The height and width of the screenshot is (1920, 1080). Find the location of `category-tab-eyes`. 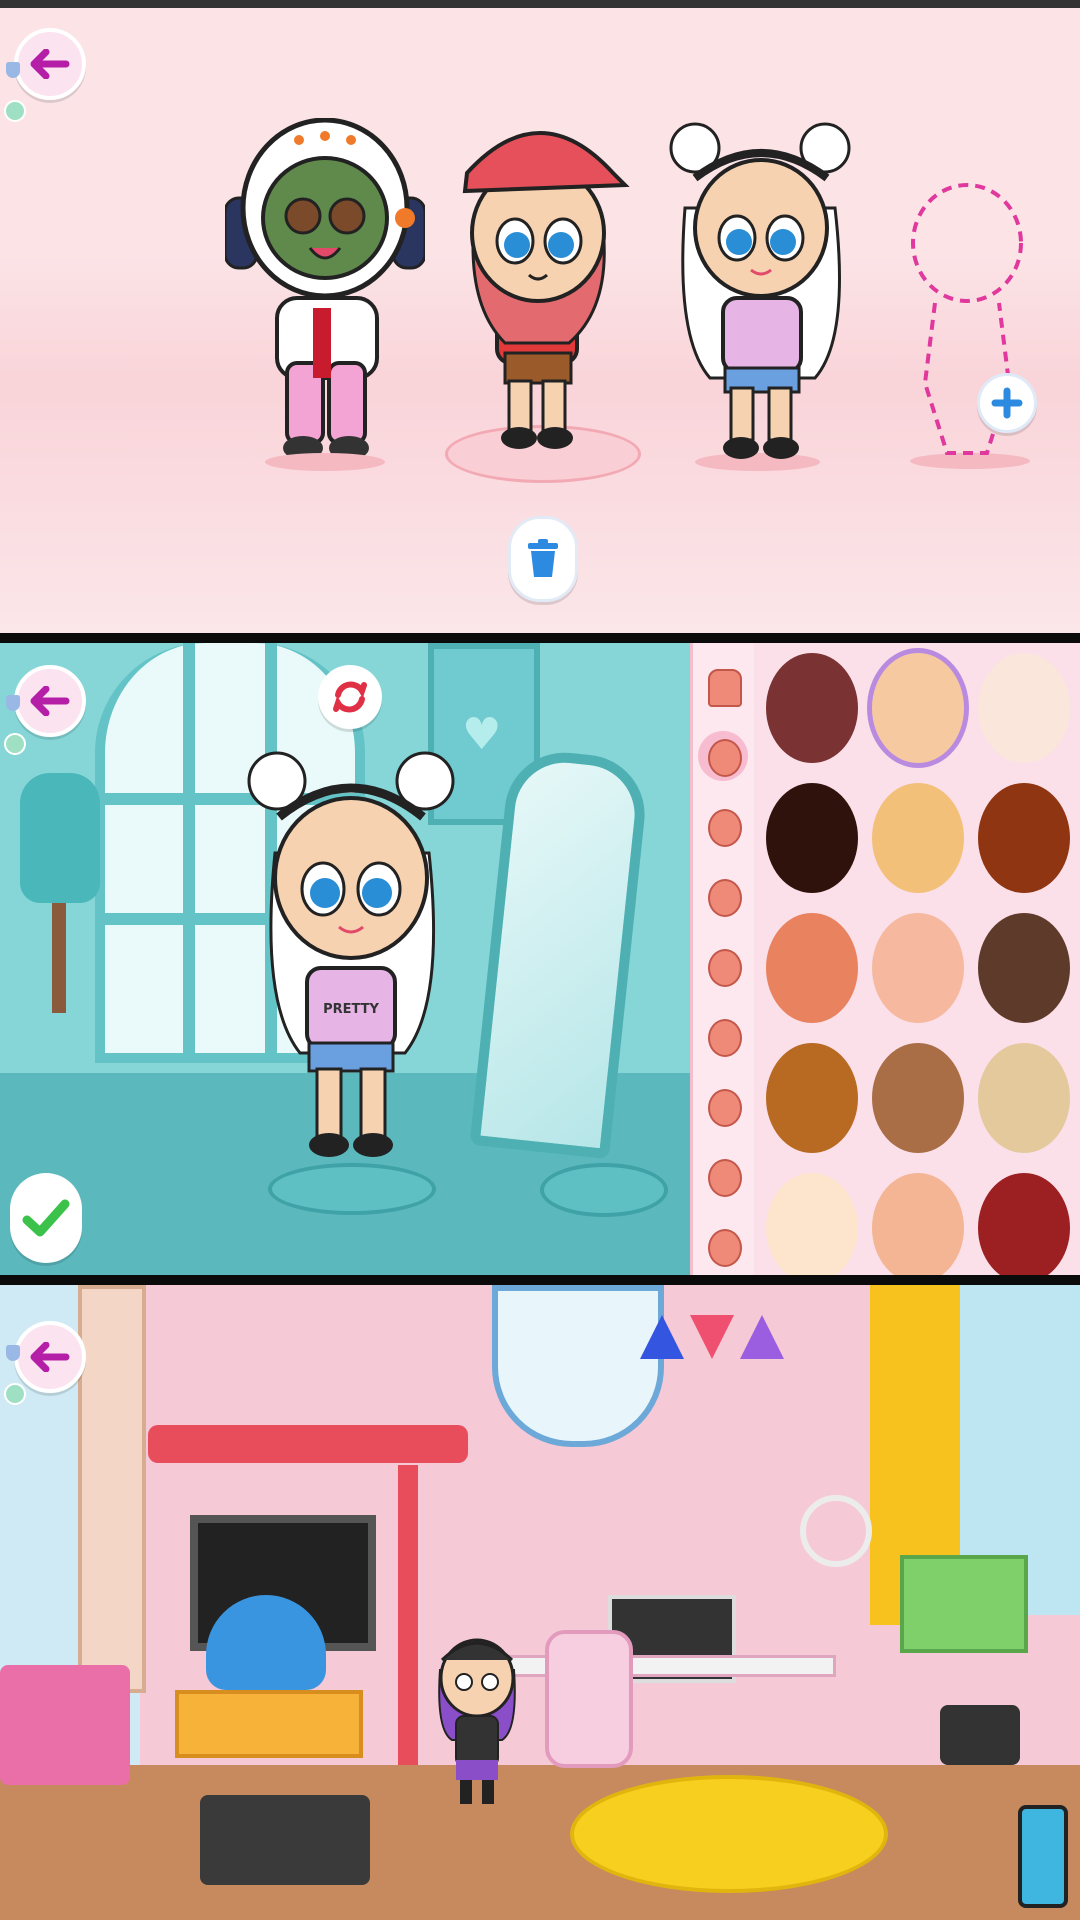

category-tab-eyes is located at coordinates (723, 826).